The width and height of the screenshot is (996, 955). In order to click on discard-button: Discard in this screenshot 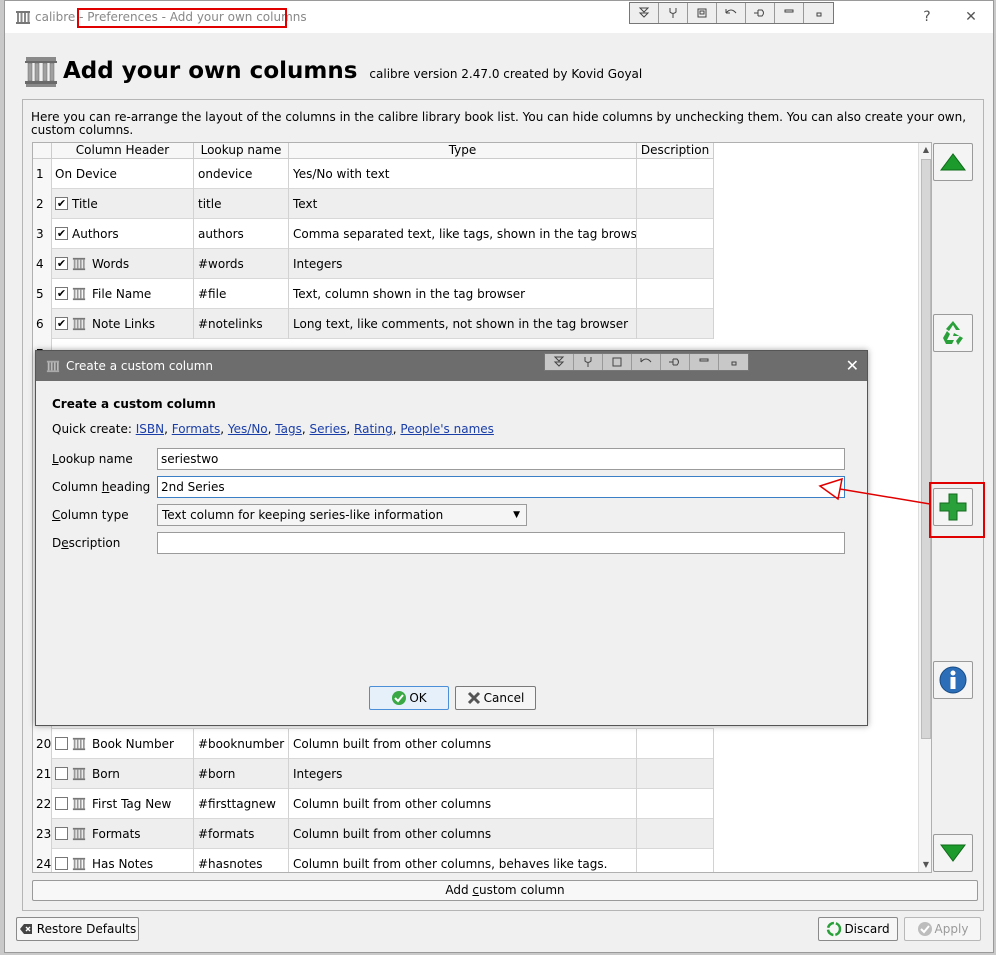, I will do `click(858, 929)`.